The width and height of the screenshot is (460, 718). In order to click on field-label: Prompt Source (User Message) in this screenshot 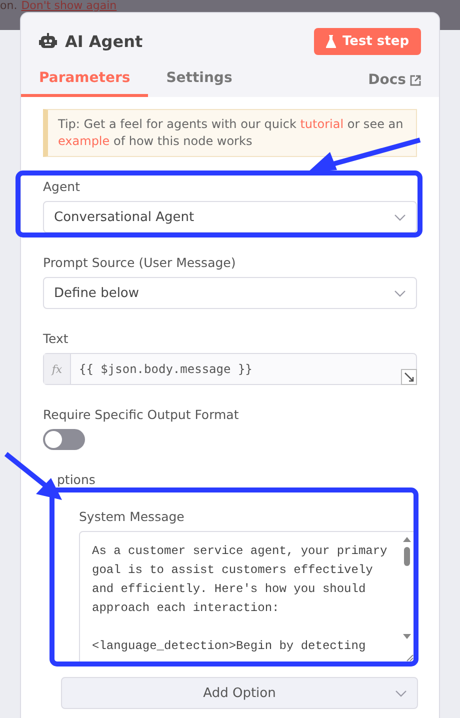, I will do `click(140, 262)`.